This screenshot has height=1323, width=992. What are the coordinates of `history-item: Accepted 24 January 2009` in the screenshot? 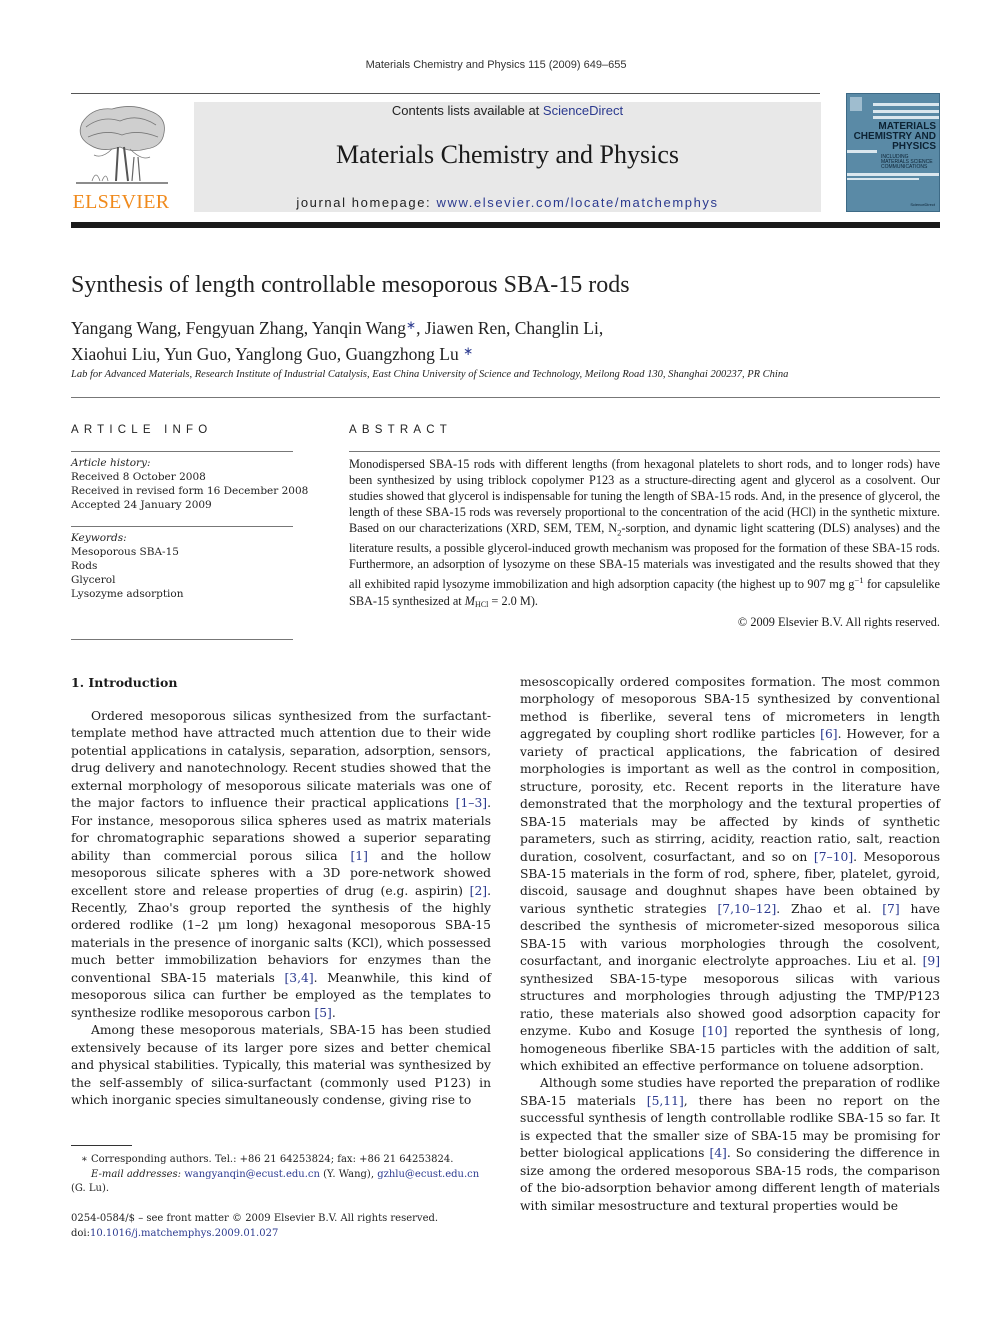 It's located at (141, 505).